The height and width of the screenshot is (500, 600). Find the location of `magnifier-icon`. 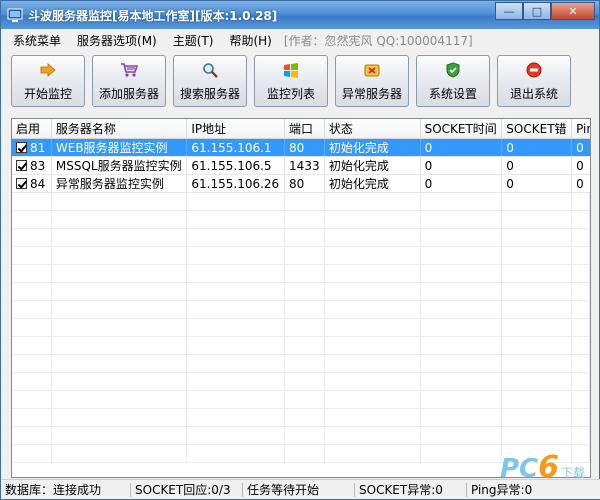

magnifier-icon is located at coordinates (210, 70).